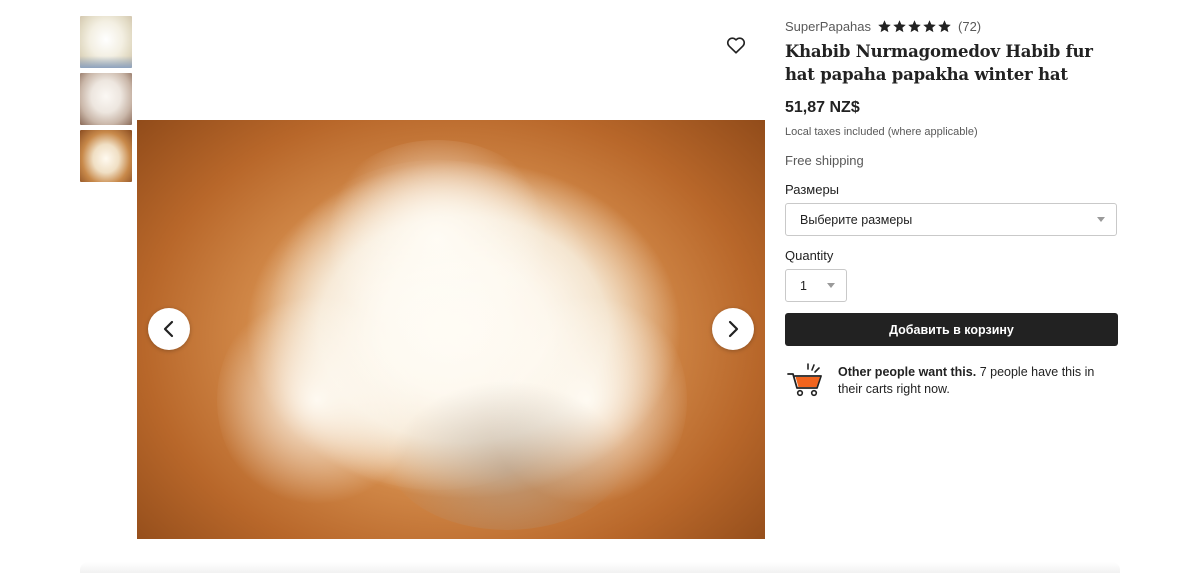  Describe the element at coordinates (822, 107) in the screenshot. I see `product-price: 51,87 NZ$` at that location.